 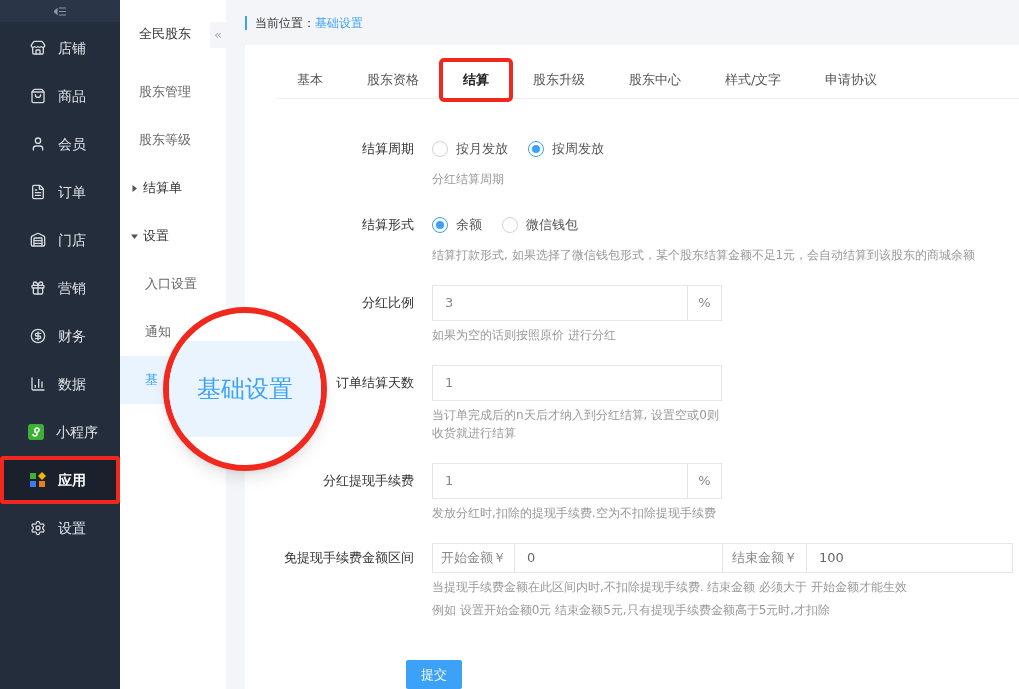 I want to click on nav-item: 会员, so click(x=60, y=144).